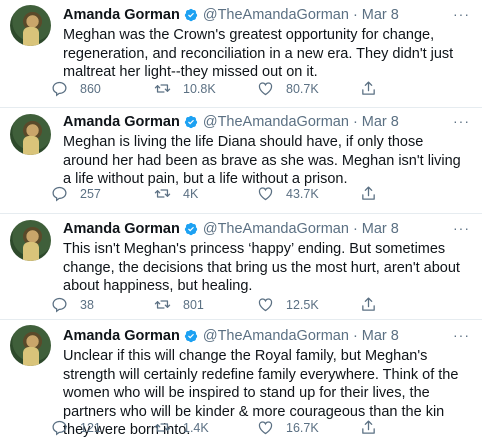 This screenshot has width=482, height=440. I want to click on retweet-button: 10.8K, so click(205, 88).